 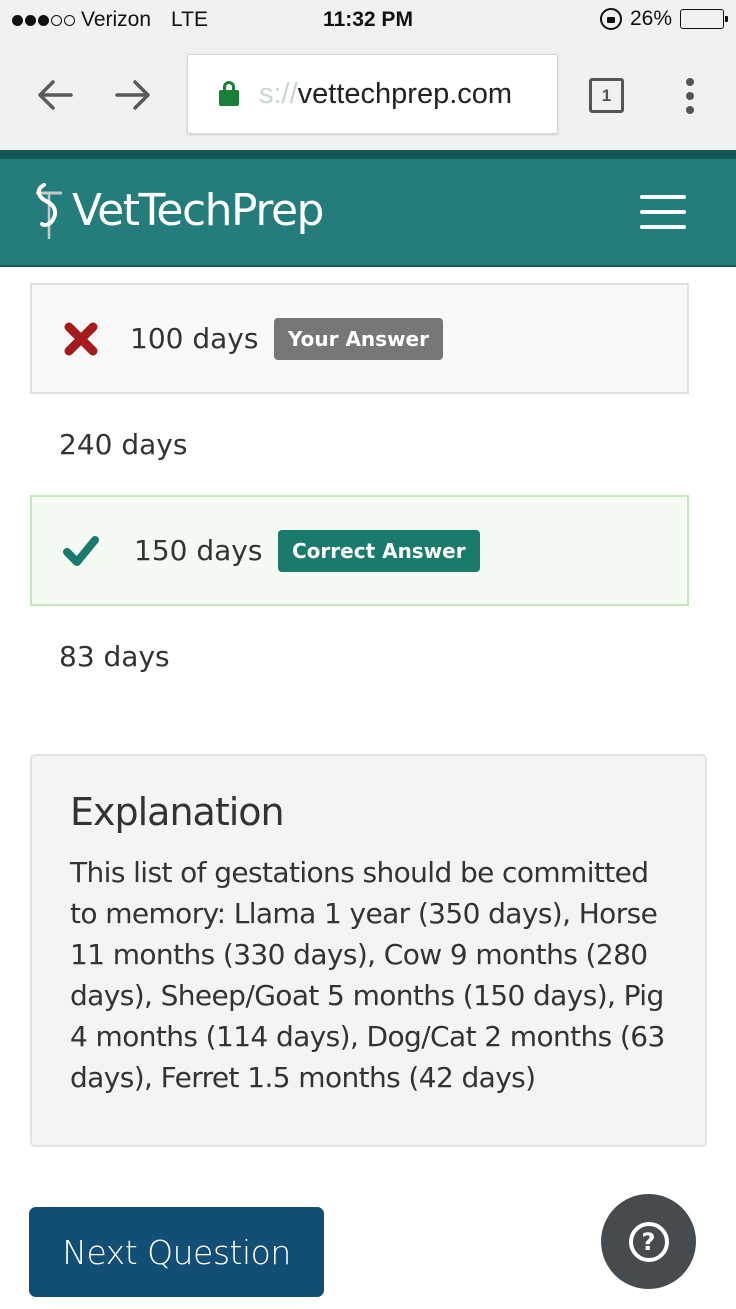 I want to click on help-button: ?, so click(x=648, y=1241).